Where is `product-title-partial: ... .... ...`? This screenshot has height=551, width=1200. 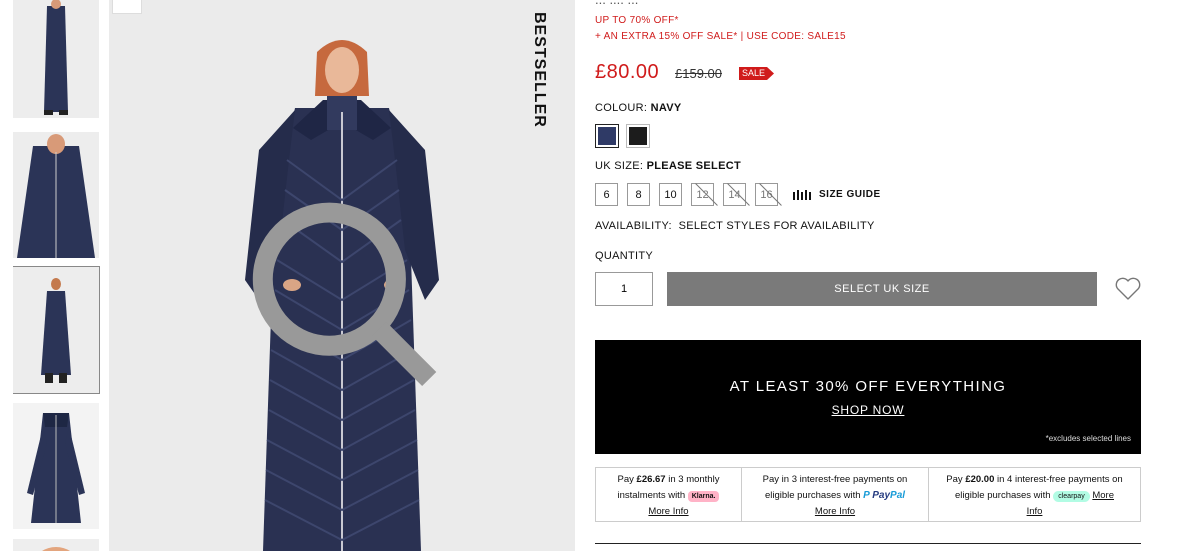
product-title-partial: ... .... ... is located at coordinates (616, 3).